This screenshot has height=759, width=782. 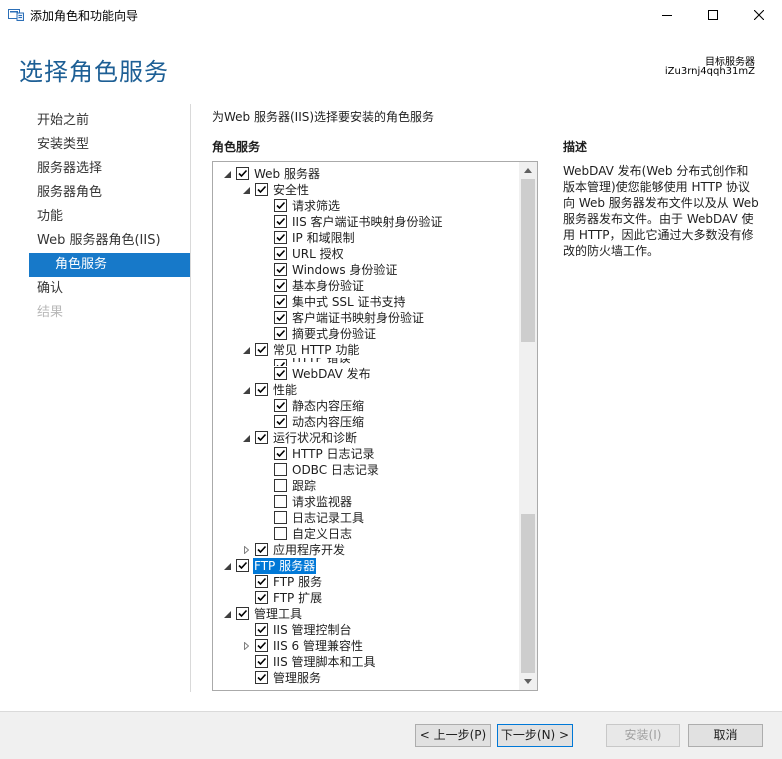 What do you see at coordinates (453, 735) in the screenshot?
I see `previous-button: < 上一步(P)` at bounding box center [453, 735].